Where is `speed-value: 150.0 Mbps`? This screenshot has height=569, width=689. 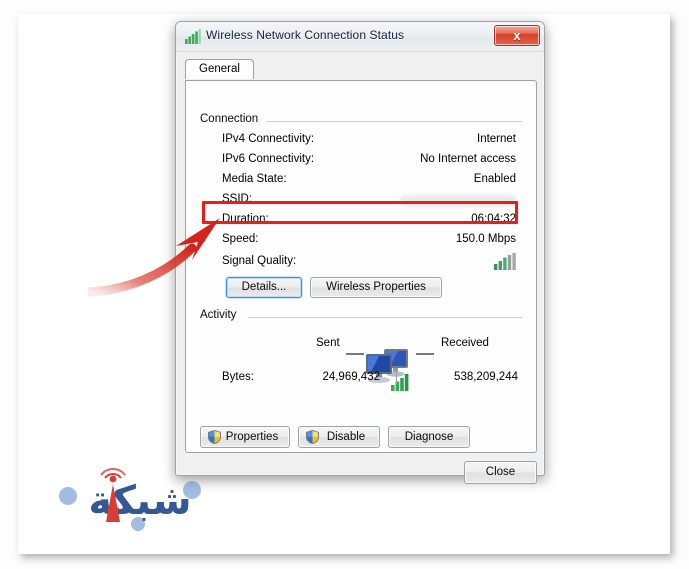 speed-value: 150.0 Mbps is located at coordinates (485, 239).